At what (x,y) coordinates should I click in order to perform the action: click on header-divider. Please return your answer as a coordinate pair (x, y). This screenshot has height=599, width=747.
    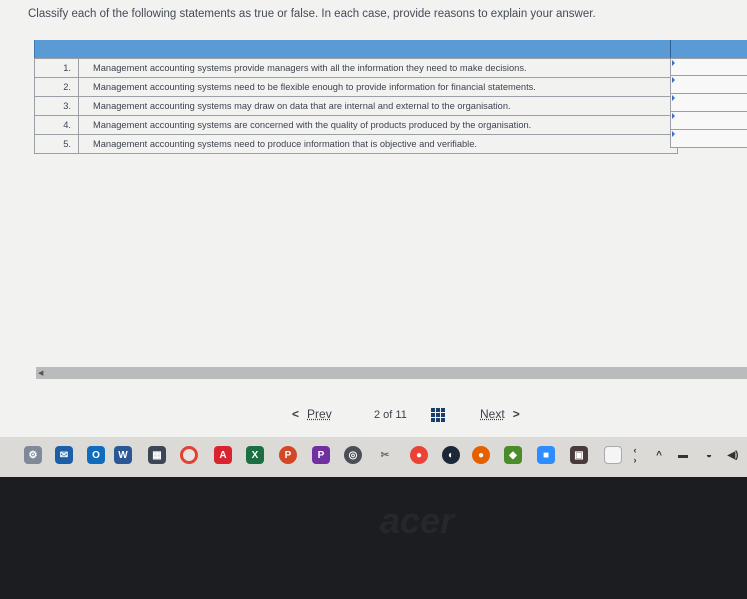
    Looking at the image, I should click on (670, 49).